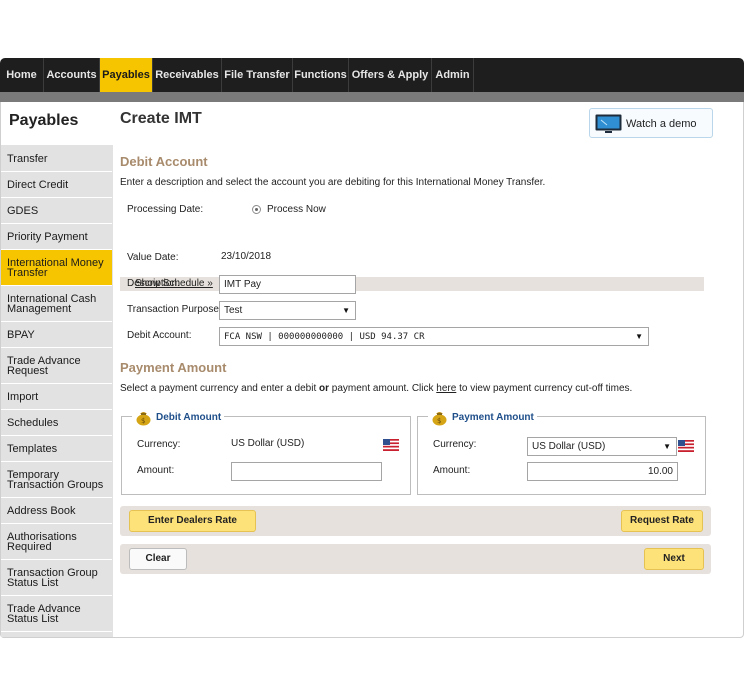  Describe the element at coordinates (287, 310) in the screenshot. I see `transaction-purpose-select: Test ▼` at that location.